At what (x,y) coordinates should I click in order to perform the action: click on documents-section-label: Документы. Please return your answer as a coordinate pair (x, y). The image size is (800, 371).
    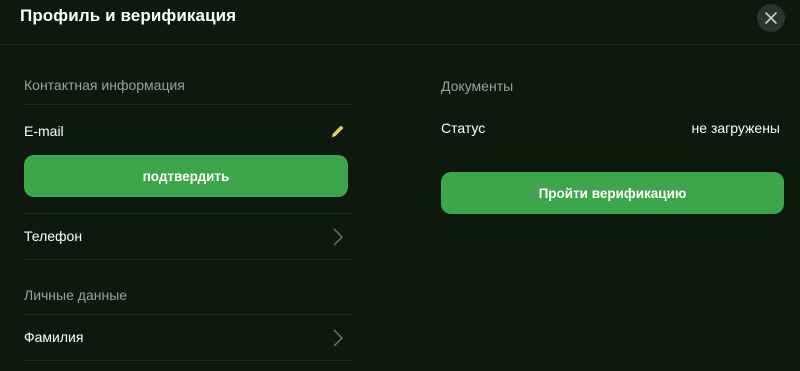
    Looking at the image, I should click on (477, 86).